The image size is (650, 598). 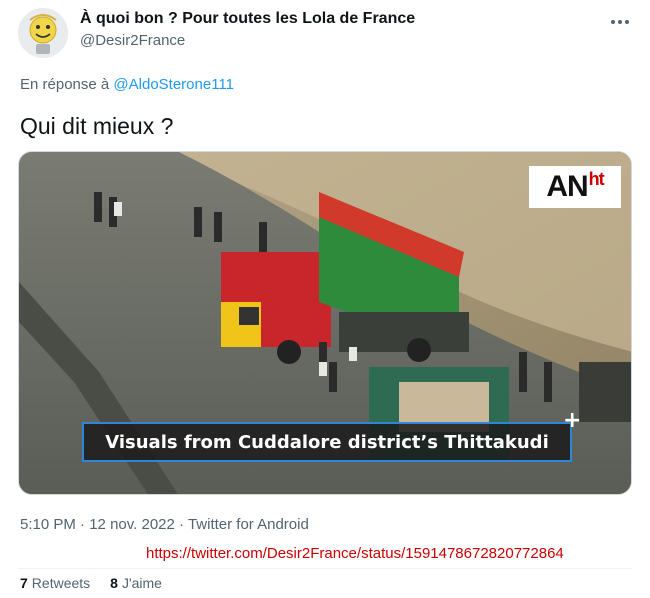 I want to click on reply-context: En réponse à @AldoSterone111, so click(x=127, y=84).